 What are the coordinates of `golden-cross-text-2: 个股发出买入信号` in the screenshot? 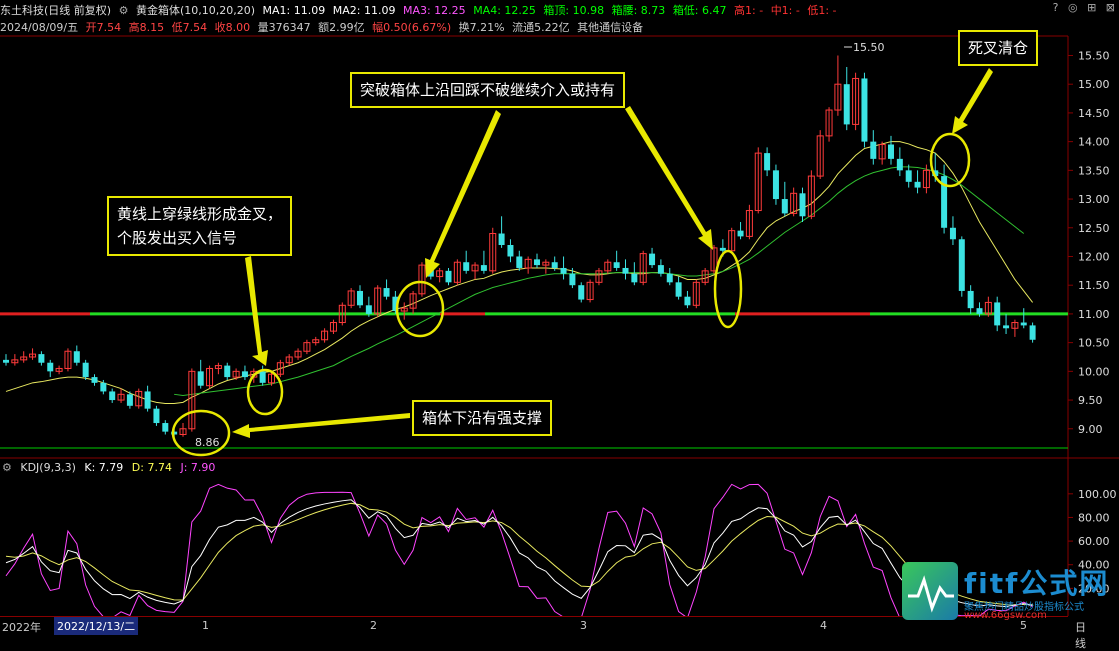 It's located at (177, 238).